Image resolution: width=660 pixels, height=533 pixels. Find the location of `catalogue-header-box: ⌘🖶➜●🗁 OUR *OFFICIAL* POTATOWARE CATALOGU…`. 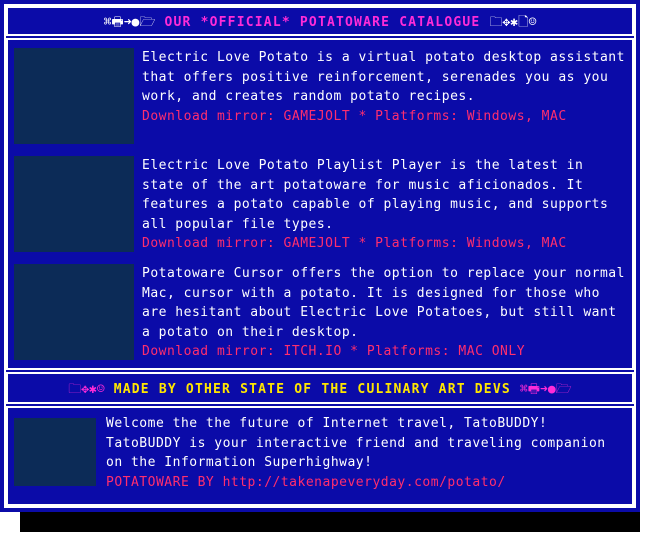

catalogue-header-box: ⌘🖶➜●🗁 OUR *OFFICIAL* POTATOWARE CATALOGU… is located at coordinates (320, 21).